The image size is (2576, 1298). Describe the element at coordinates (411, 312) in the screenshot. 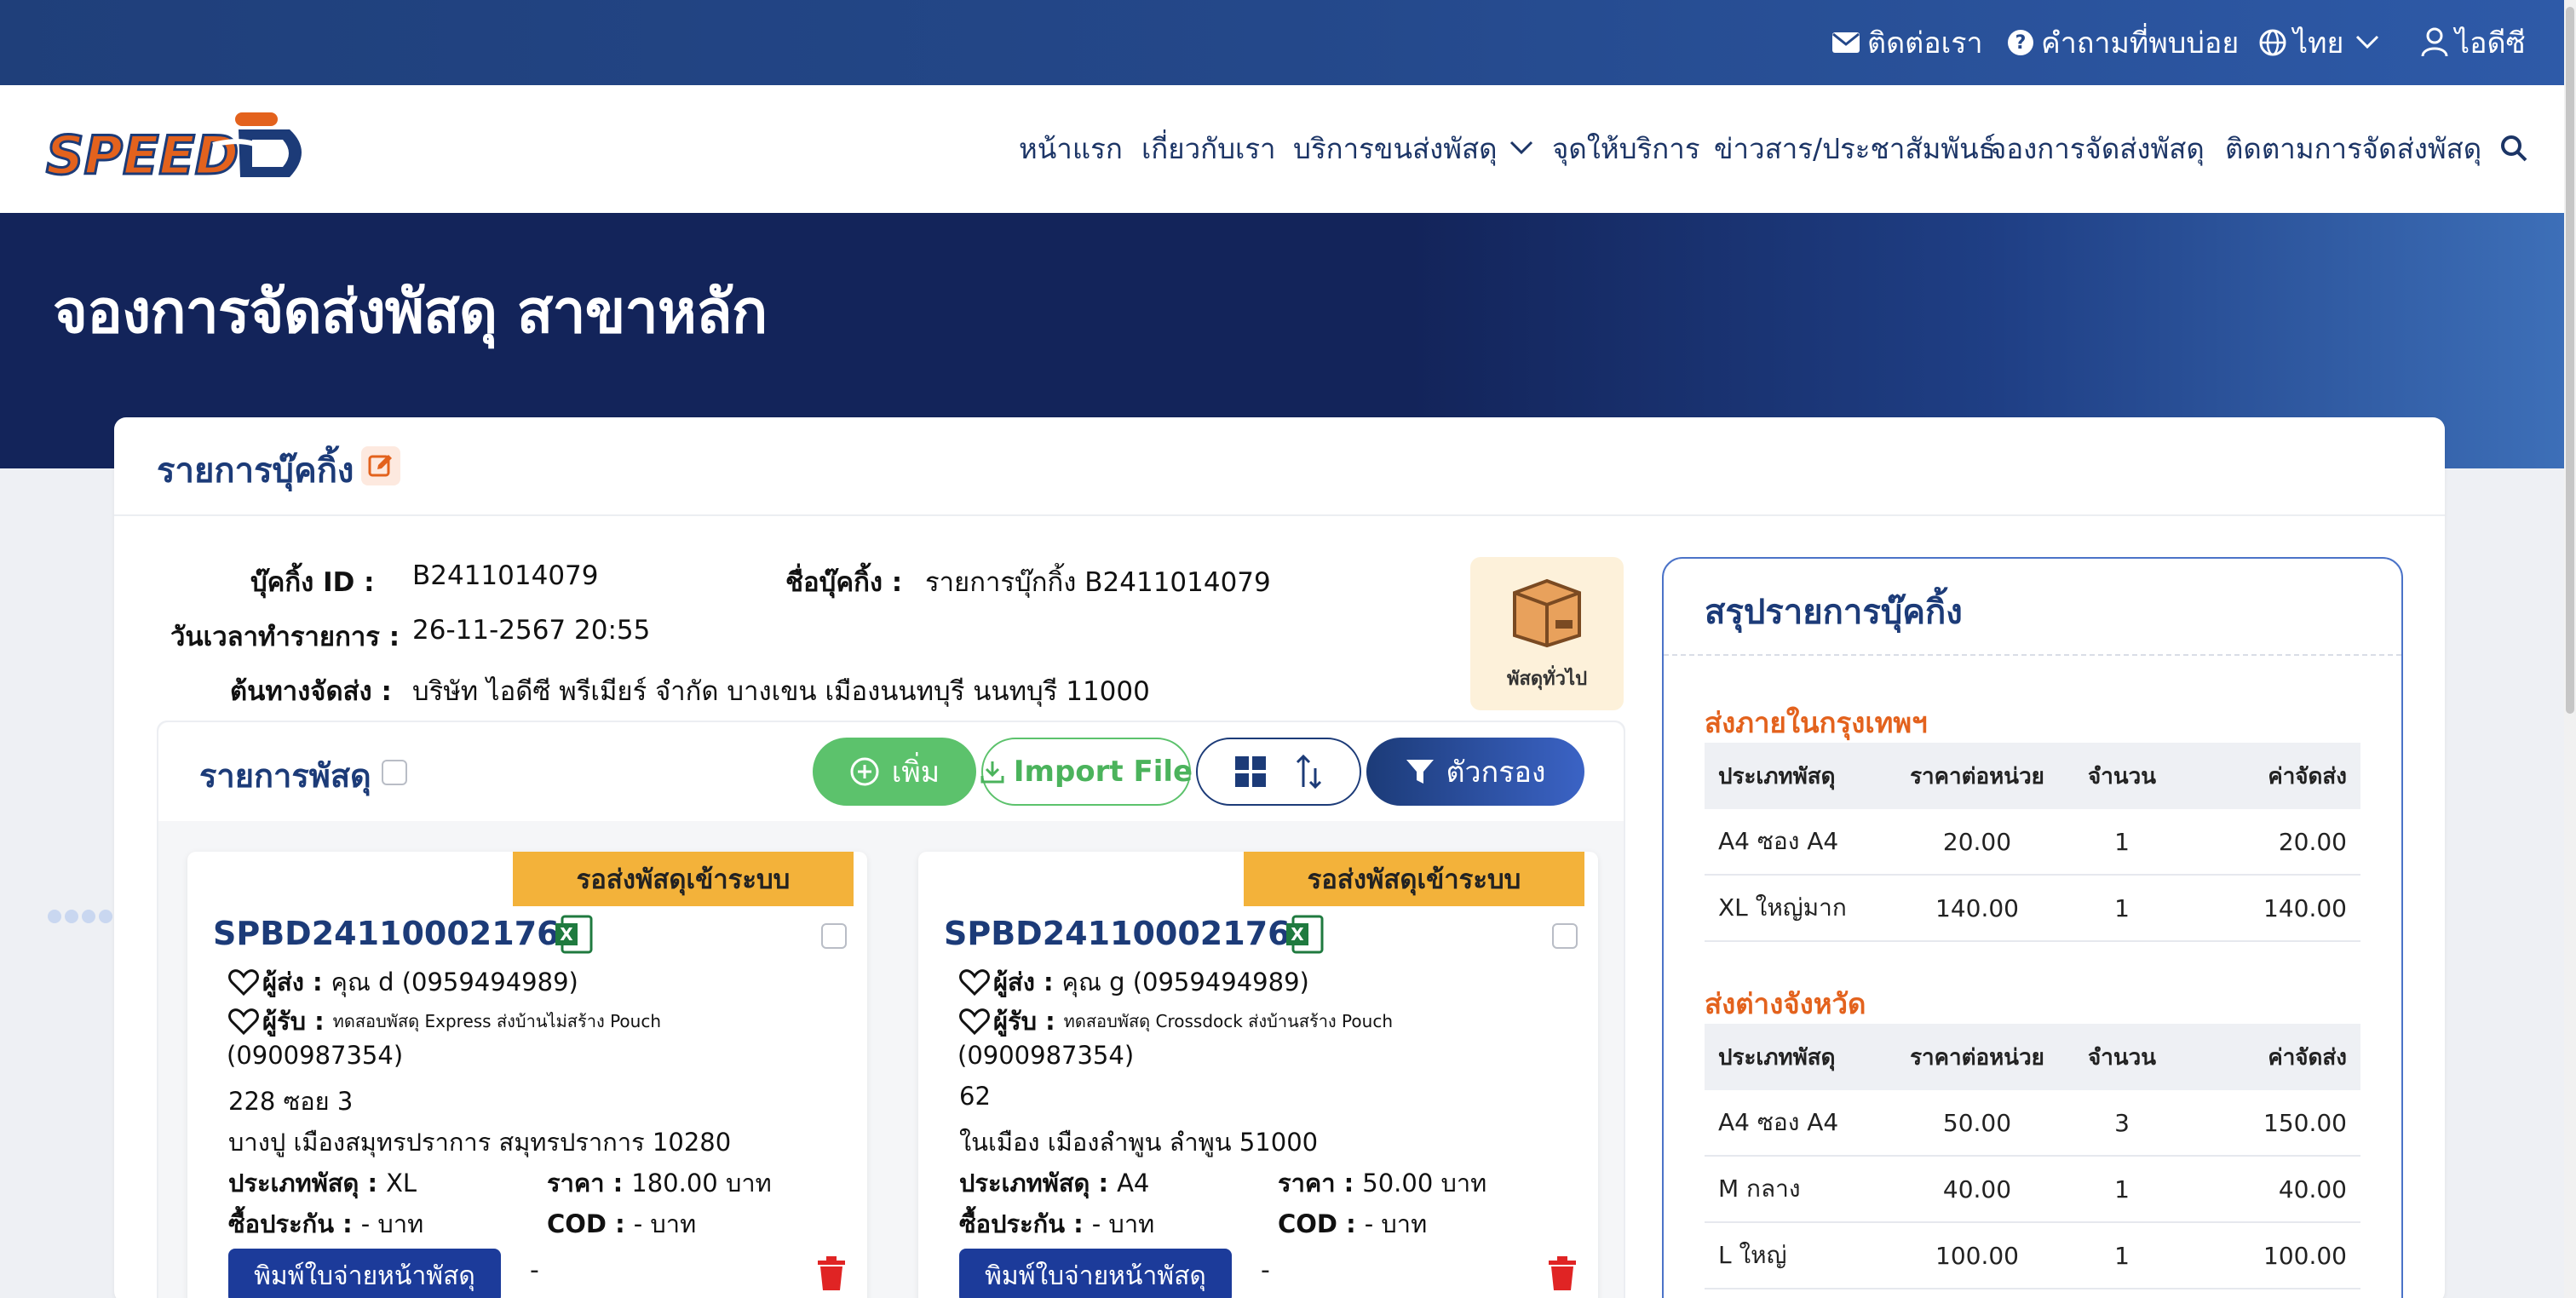

I see `page-title: จองการจัดส่งพัสดุ สาขาหลัก` at that location.